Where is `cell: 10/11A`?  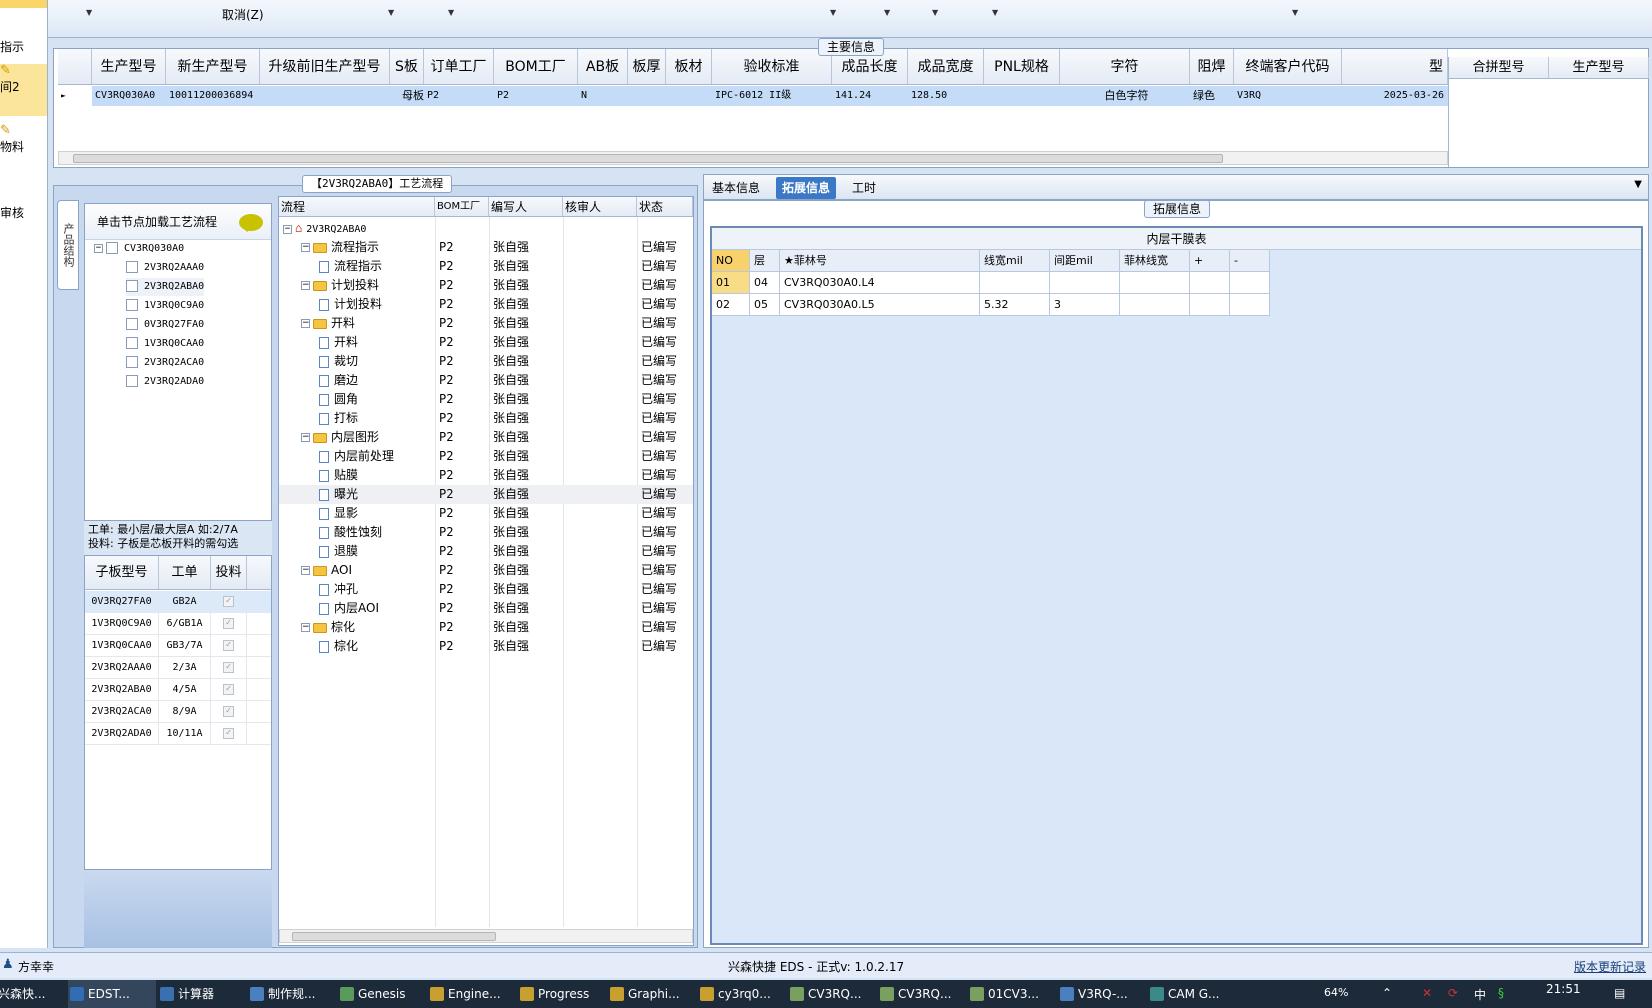 cell: 10/11A is located at coordinates (185, 733).